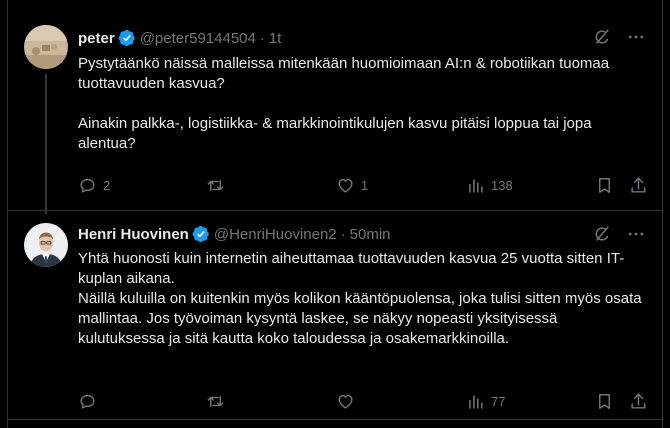  What do you see at coordinates (96, 38) in the screenshot?
I see `author-name: peter` at bounding box center [96, 38].